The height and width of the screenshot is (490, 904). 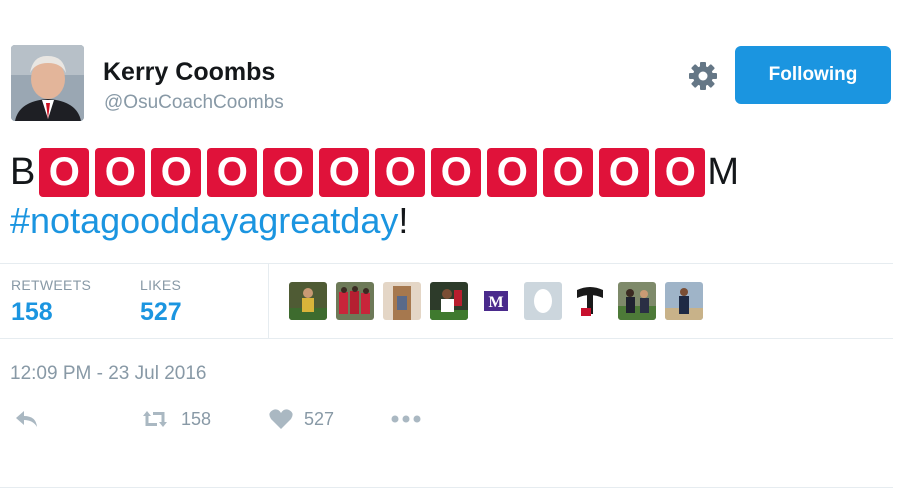 I want to click on reply-button, so click(x=27, y=419).